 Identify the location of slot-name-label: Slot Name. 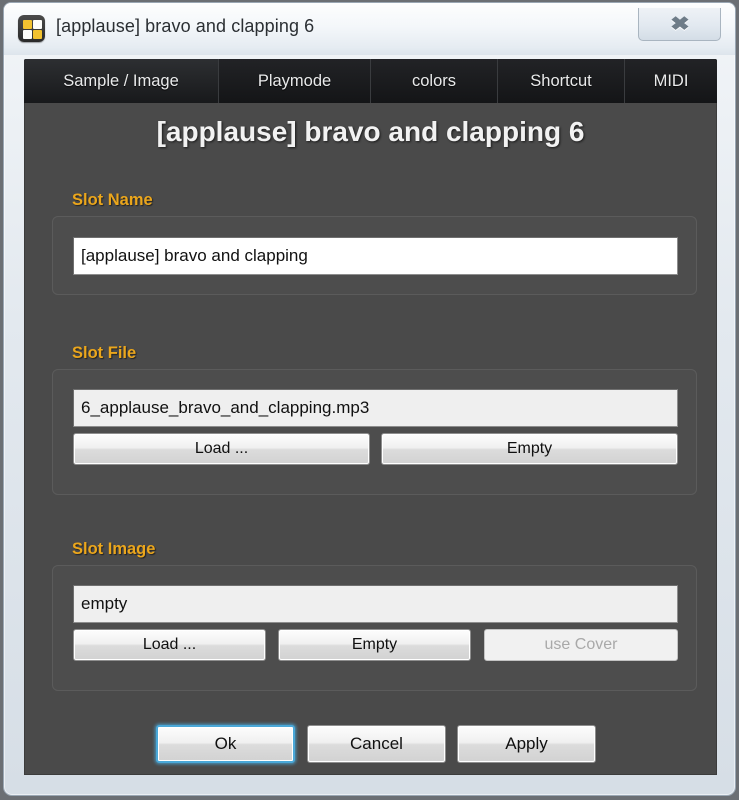
(112, 200).